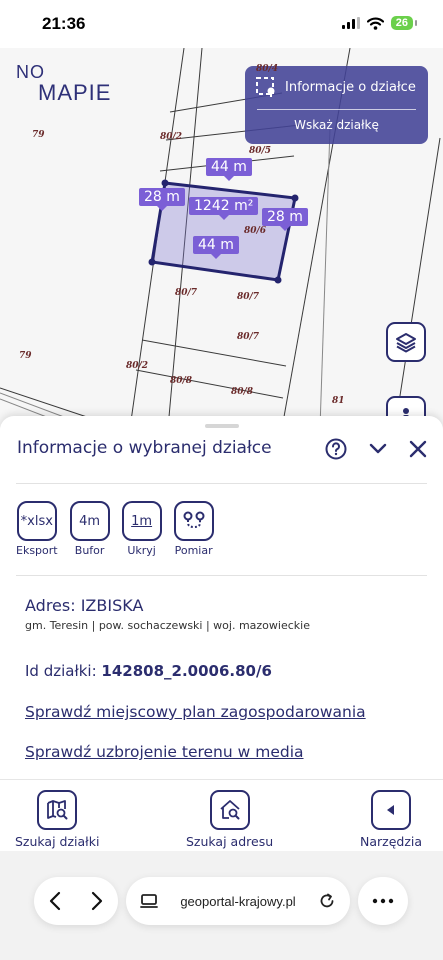 The height and width of the screenshot is (960, 443). I want to click on nav-search-parcel-label: Szukaj działki, so click(57, 841).